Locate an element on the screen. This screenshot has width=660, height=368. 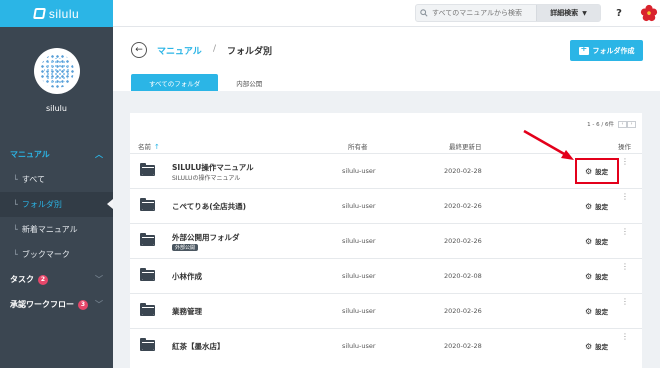
public-tag: 外部公開 is located at coordinates (185, 247).